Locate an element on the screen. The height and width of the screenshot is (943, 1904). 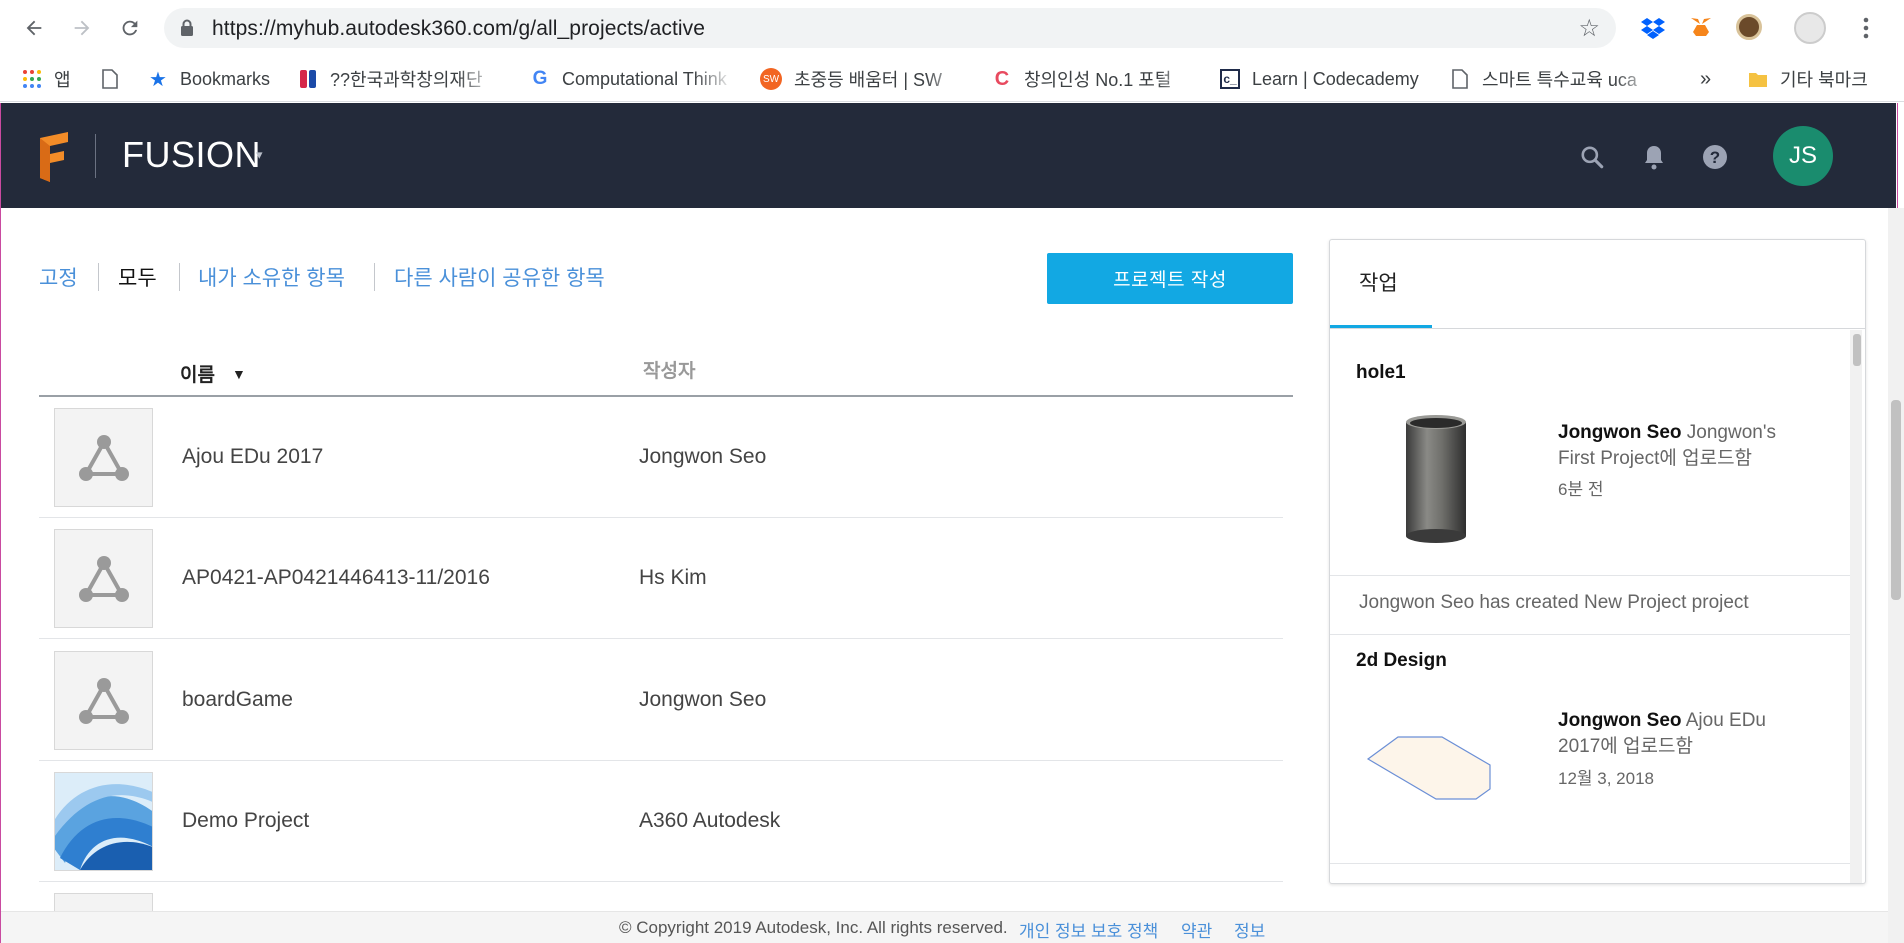
column-header-author: 작성자 is located at coordinates (669, 369).